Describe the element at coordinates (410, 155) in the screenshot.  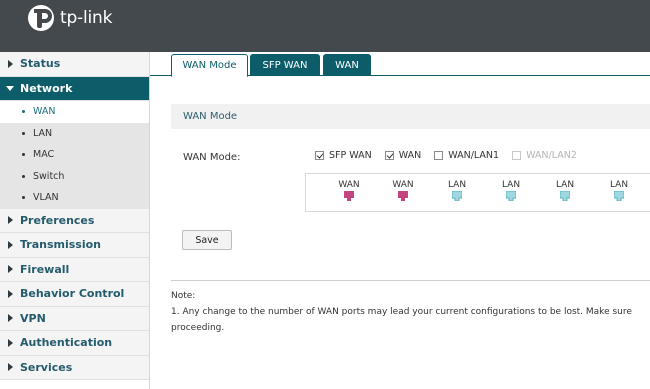
I see `option-label: WAN` at that location.